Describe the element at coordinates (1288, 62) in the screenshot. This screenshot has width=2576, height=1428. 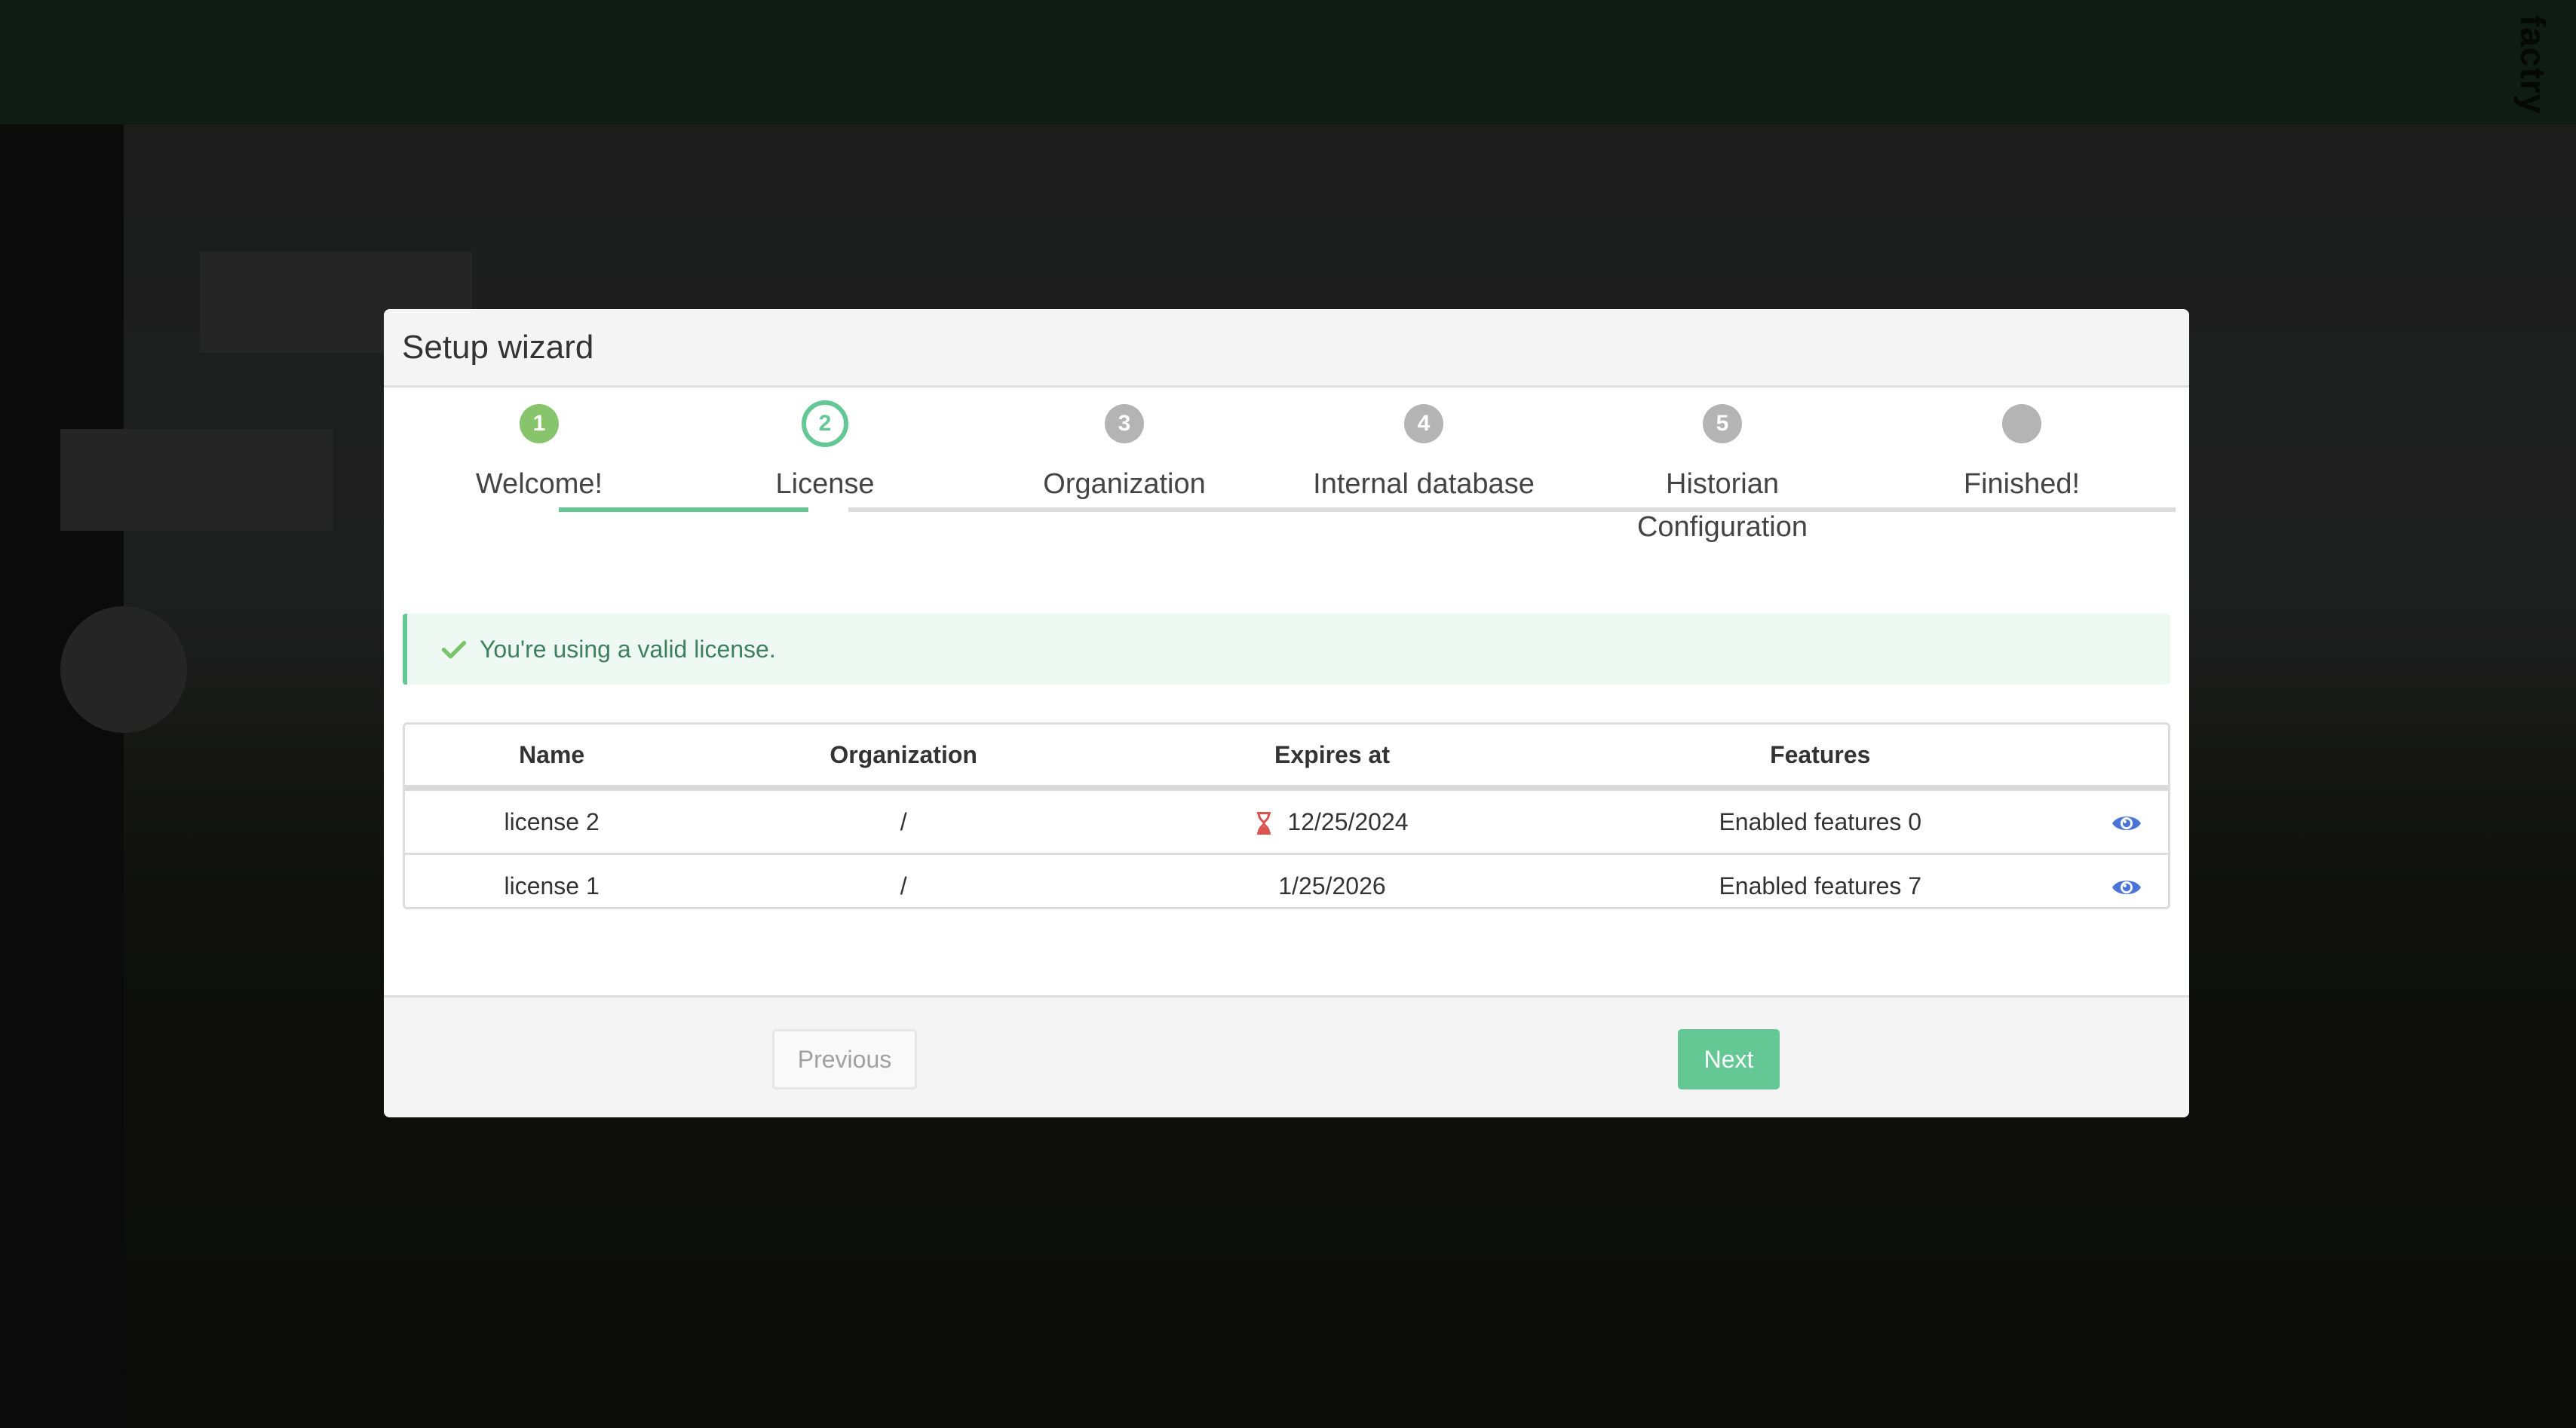
I see `top-navbar: factry` at that location.